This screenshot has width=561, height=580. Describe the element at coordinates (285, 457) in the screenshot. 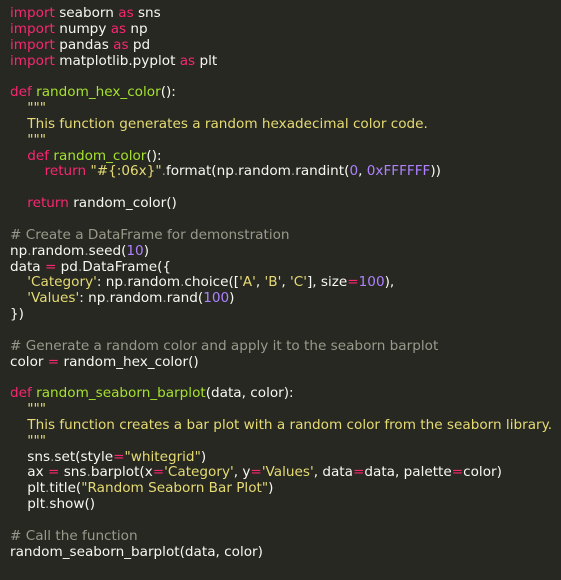

I see `code-line: sns.set(style="whitegrid")` at that location.